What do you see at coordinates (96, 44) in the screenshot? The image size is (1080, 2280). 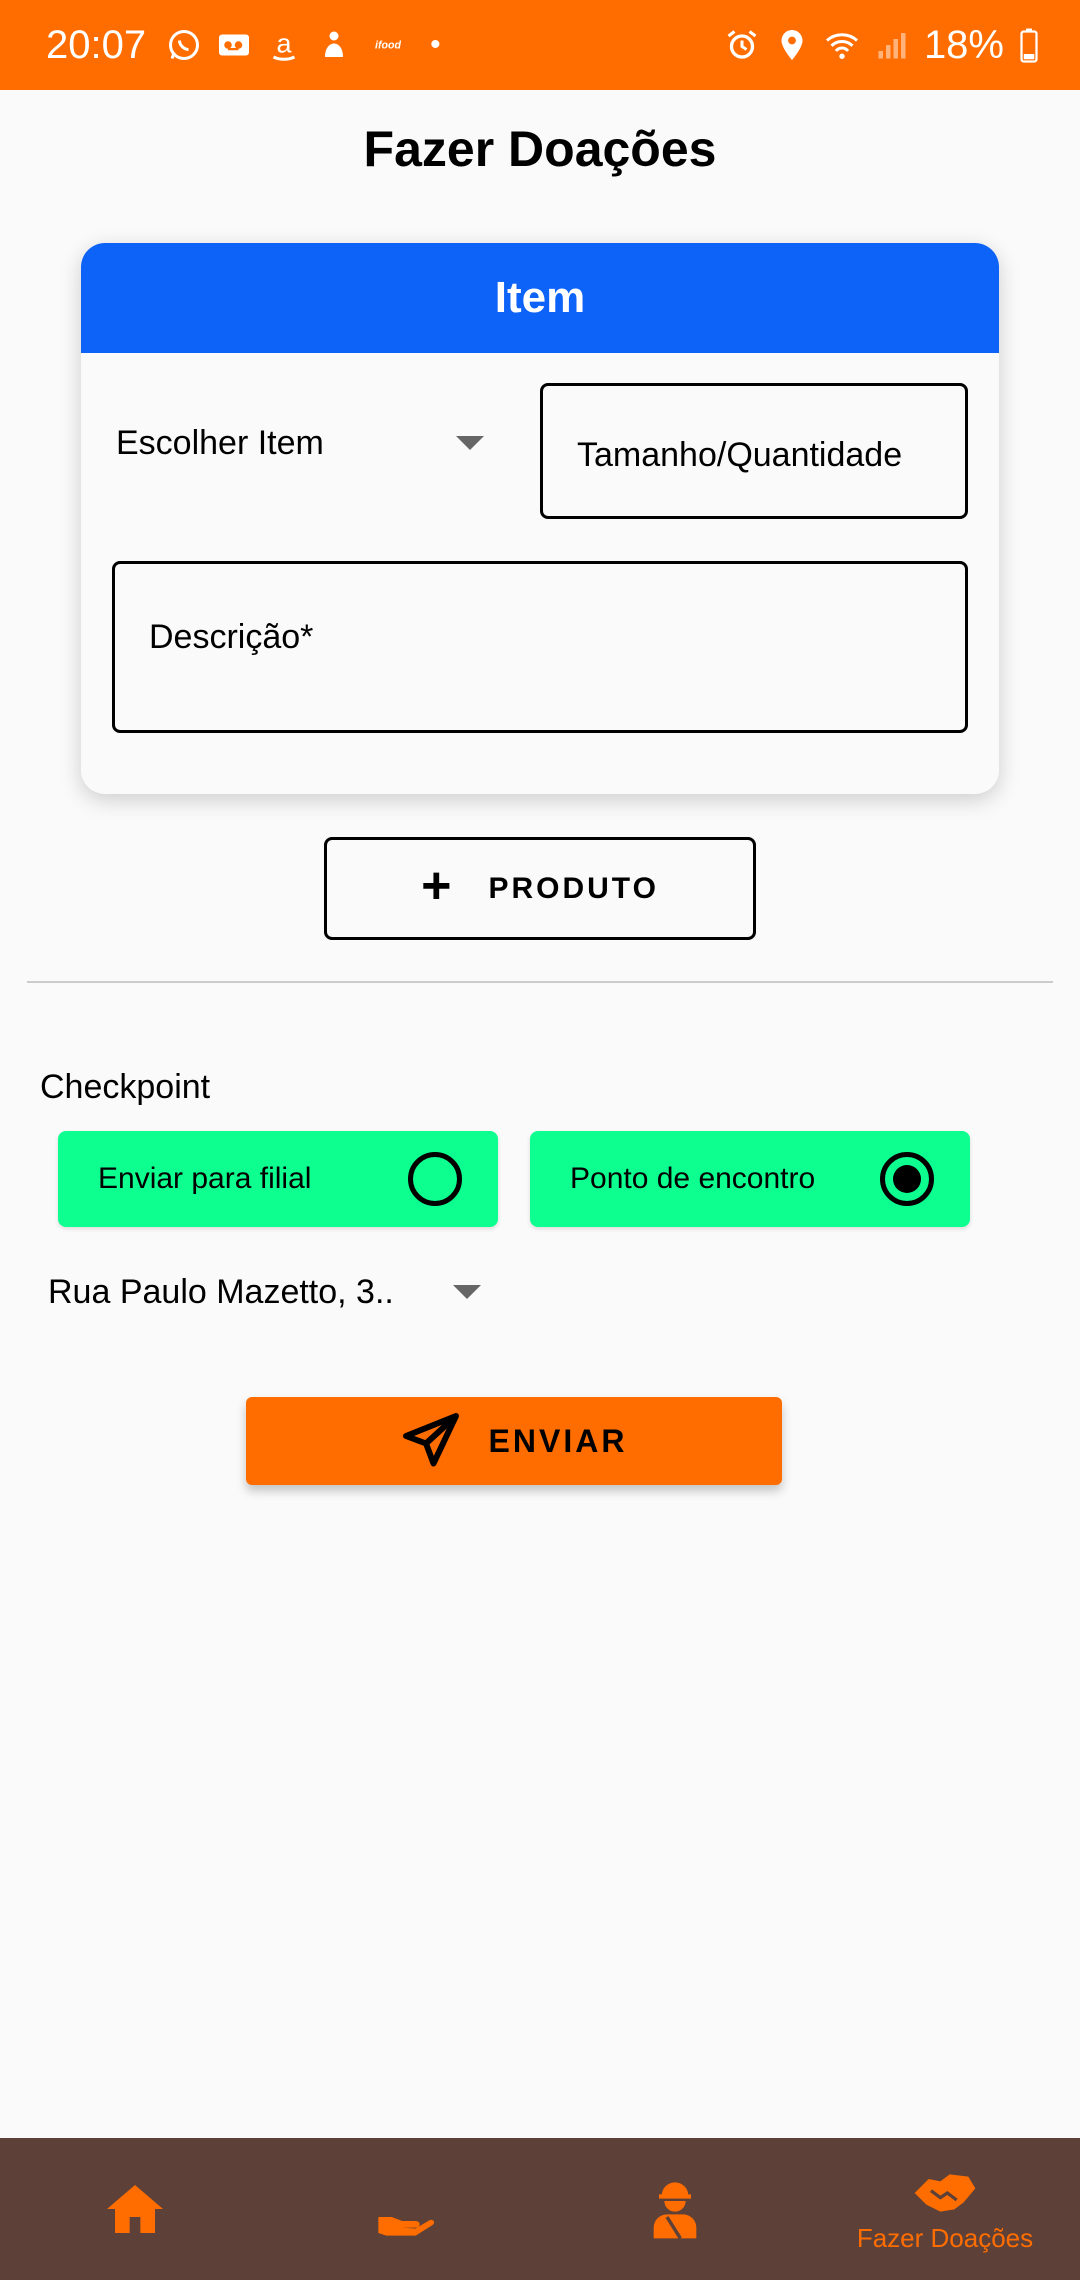 I see `status-time: 20:07` at bounding box center [96, 44].